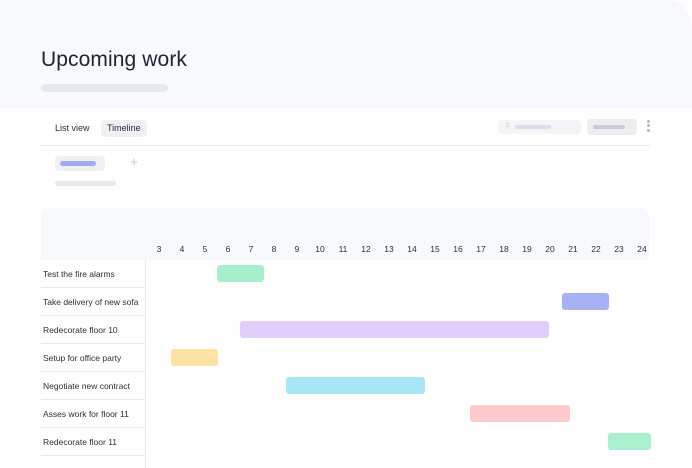 This screenshot has width=692, height=468. Describe the element at coordinates (527, 249) in the screenshot. I see `timeline-day-label: 19` at that location.